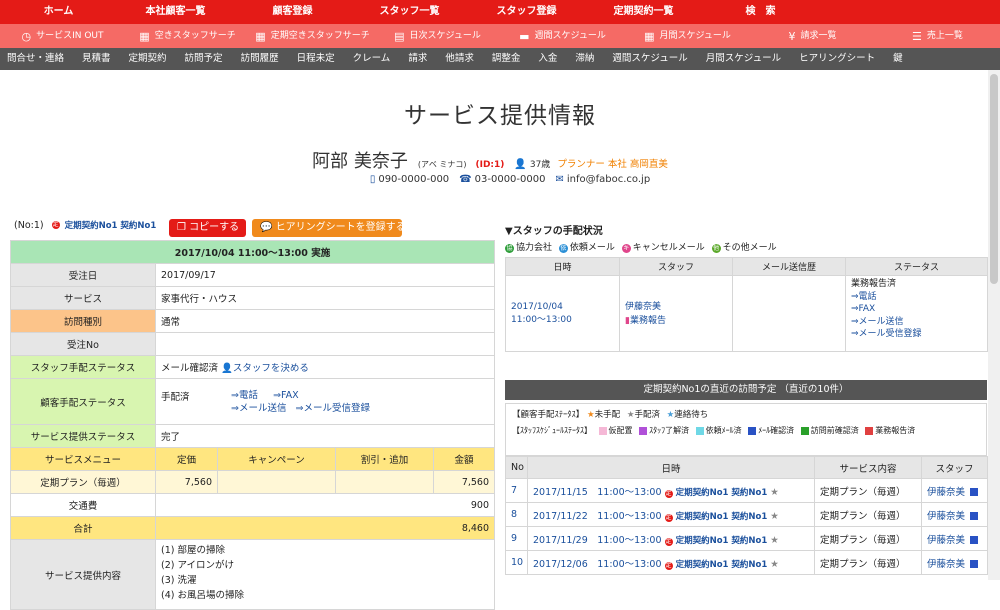 The image size is (1000, 610). I want to click on visit-no: 9, so click(516, 538).